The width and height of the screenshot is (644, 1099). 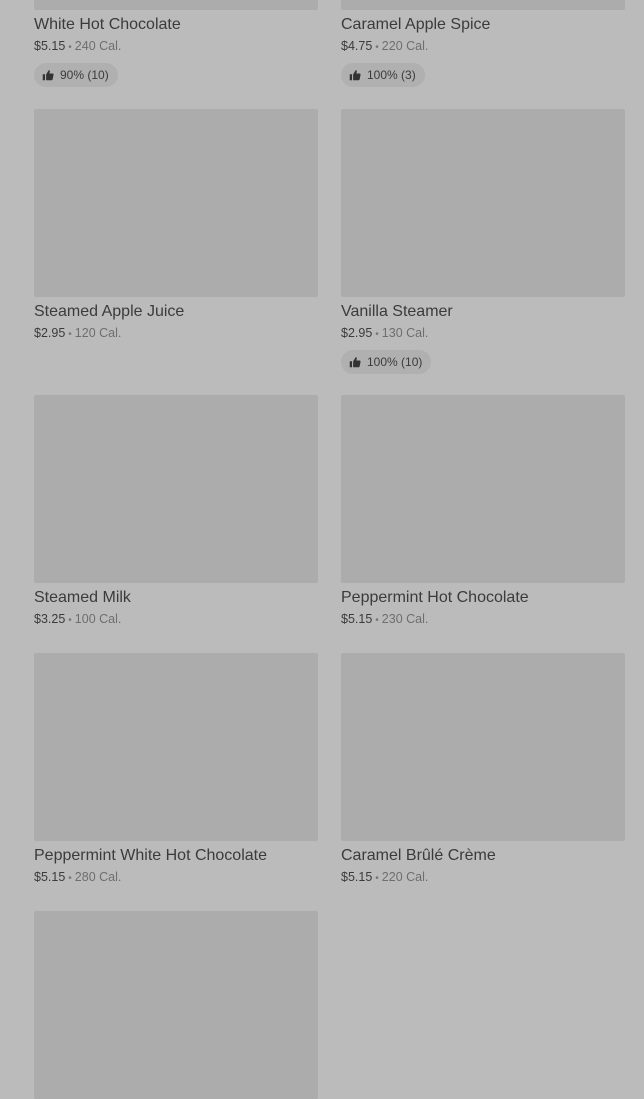 What do you see at coordinates (391, 75) in the screenshot?
I see `rating-text: 100% (3)` at bounding box center [391, 75].